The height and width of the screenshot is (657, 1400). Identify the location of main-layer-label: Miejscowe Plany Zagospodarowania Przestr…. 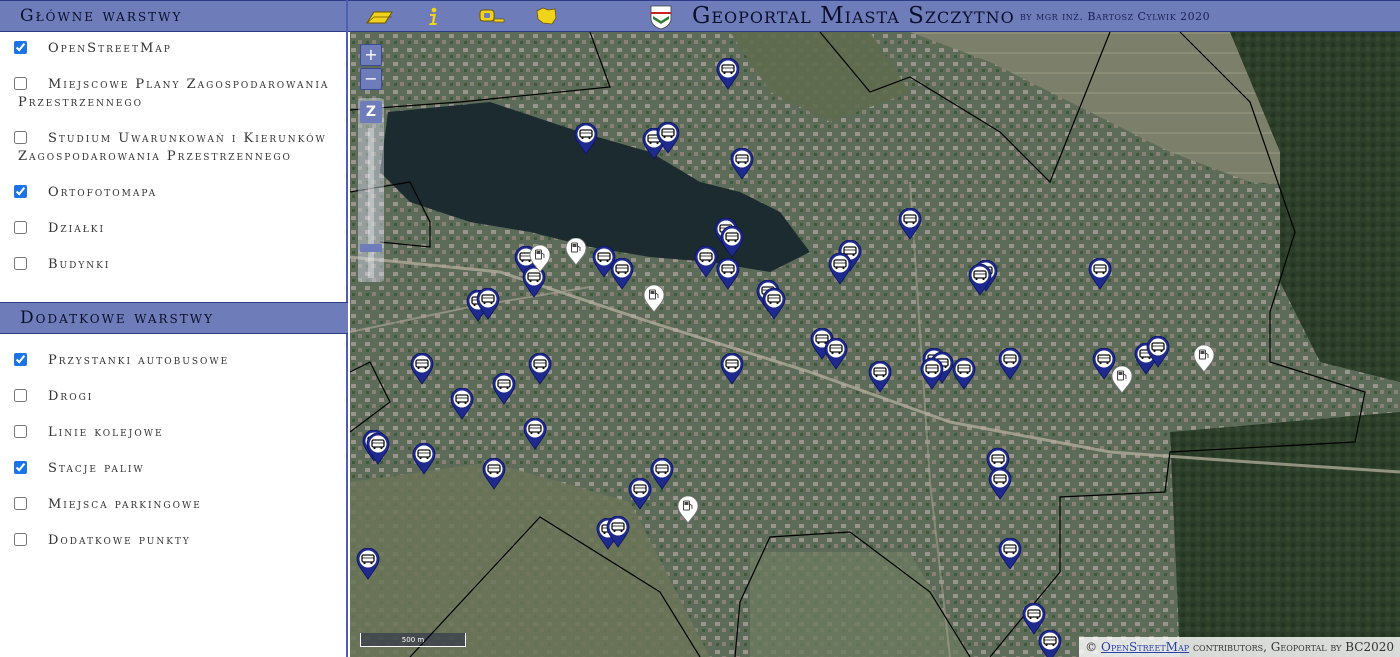
(177, 94).